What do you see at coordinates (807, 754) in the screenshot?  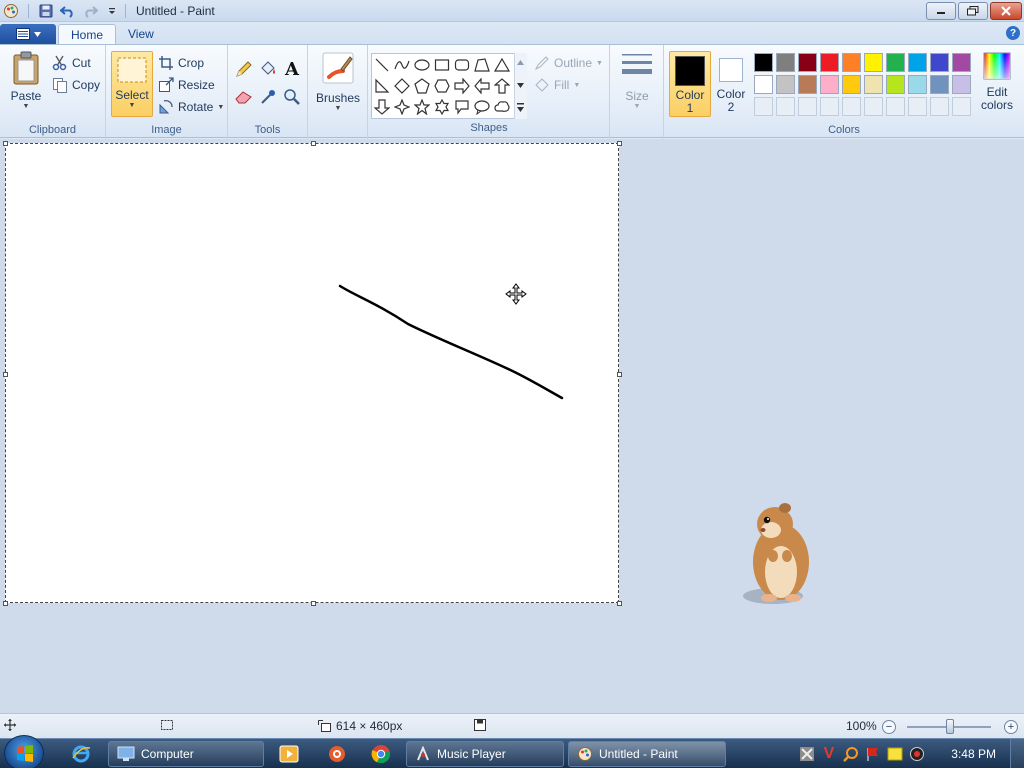 I see `tray-app-icon` at bounding box center [807, 754].